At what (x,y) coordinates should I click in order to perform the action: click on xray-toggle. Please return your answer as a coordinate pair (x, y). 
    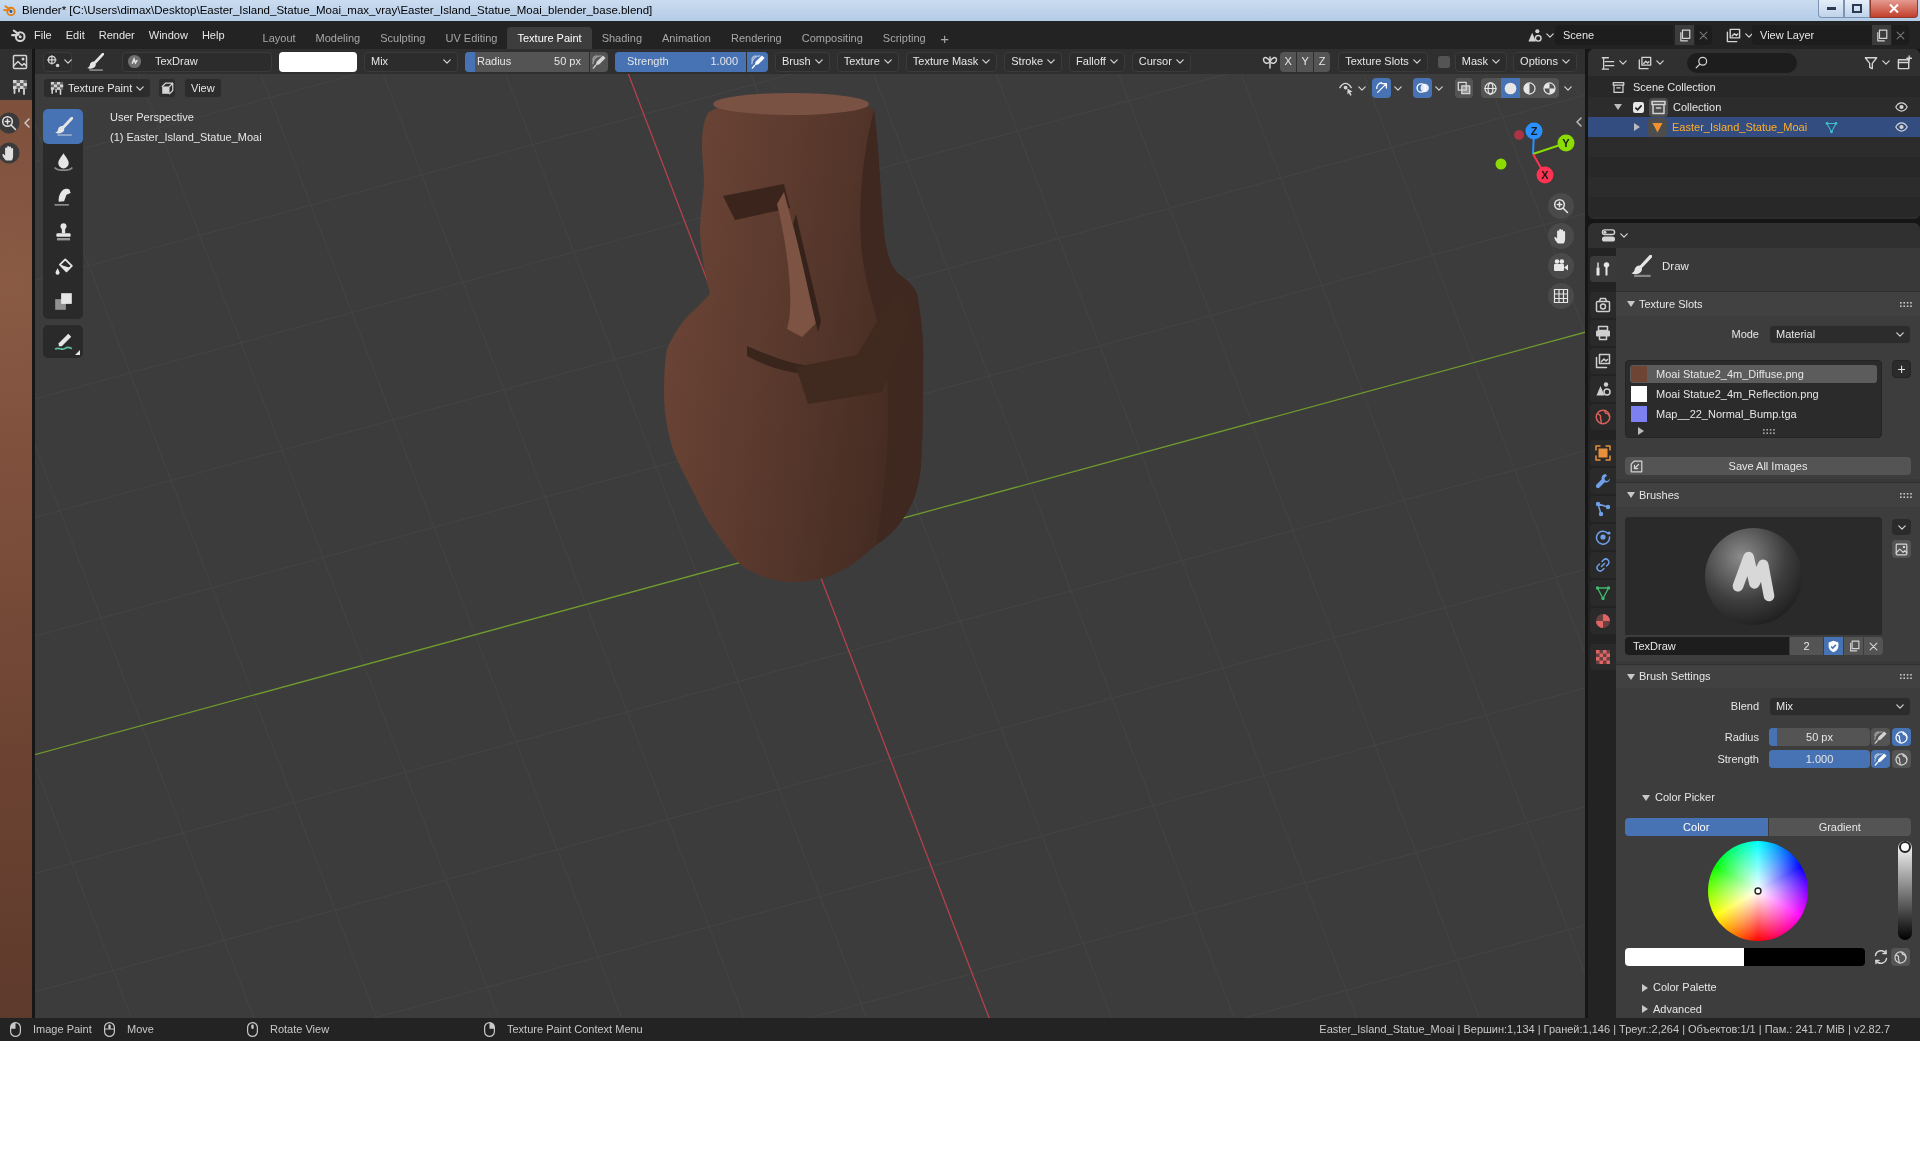
    Looking at the image, I should click on (1464, 88).